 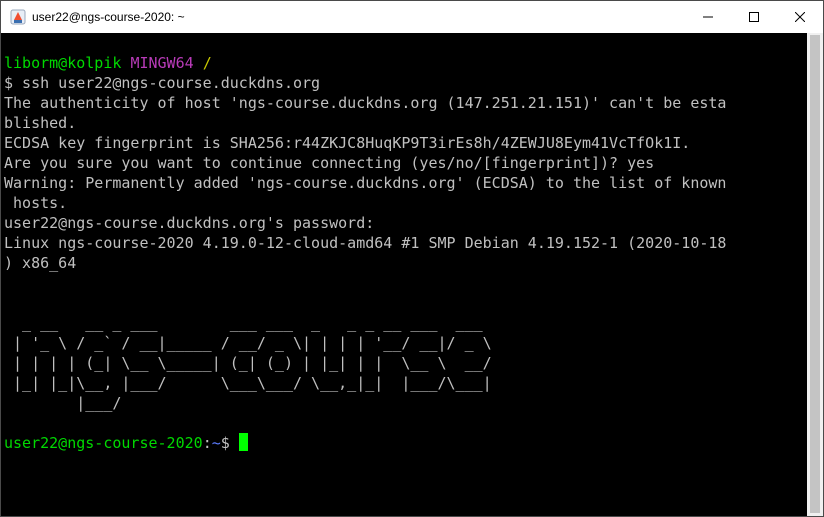 I want to click on maximize-icon, so click(x=754, y=17).